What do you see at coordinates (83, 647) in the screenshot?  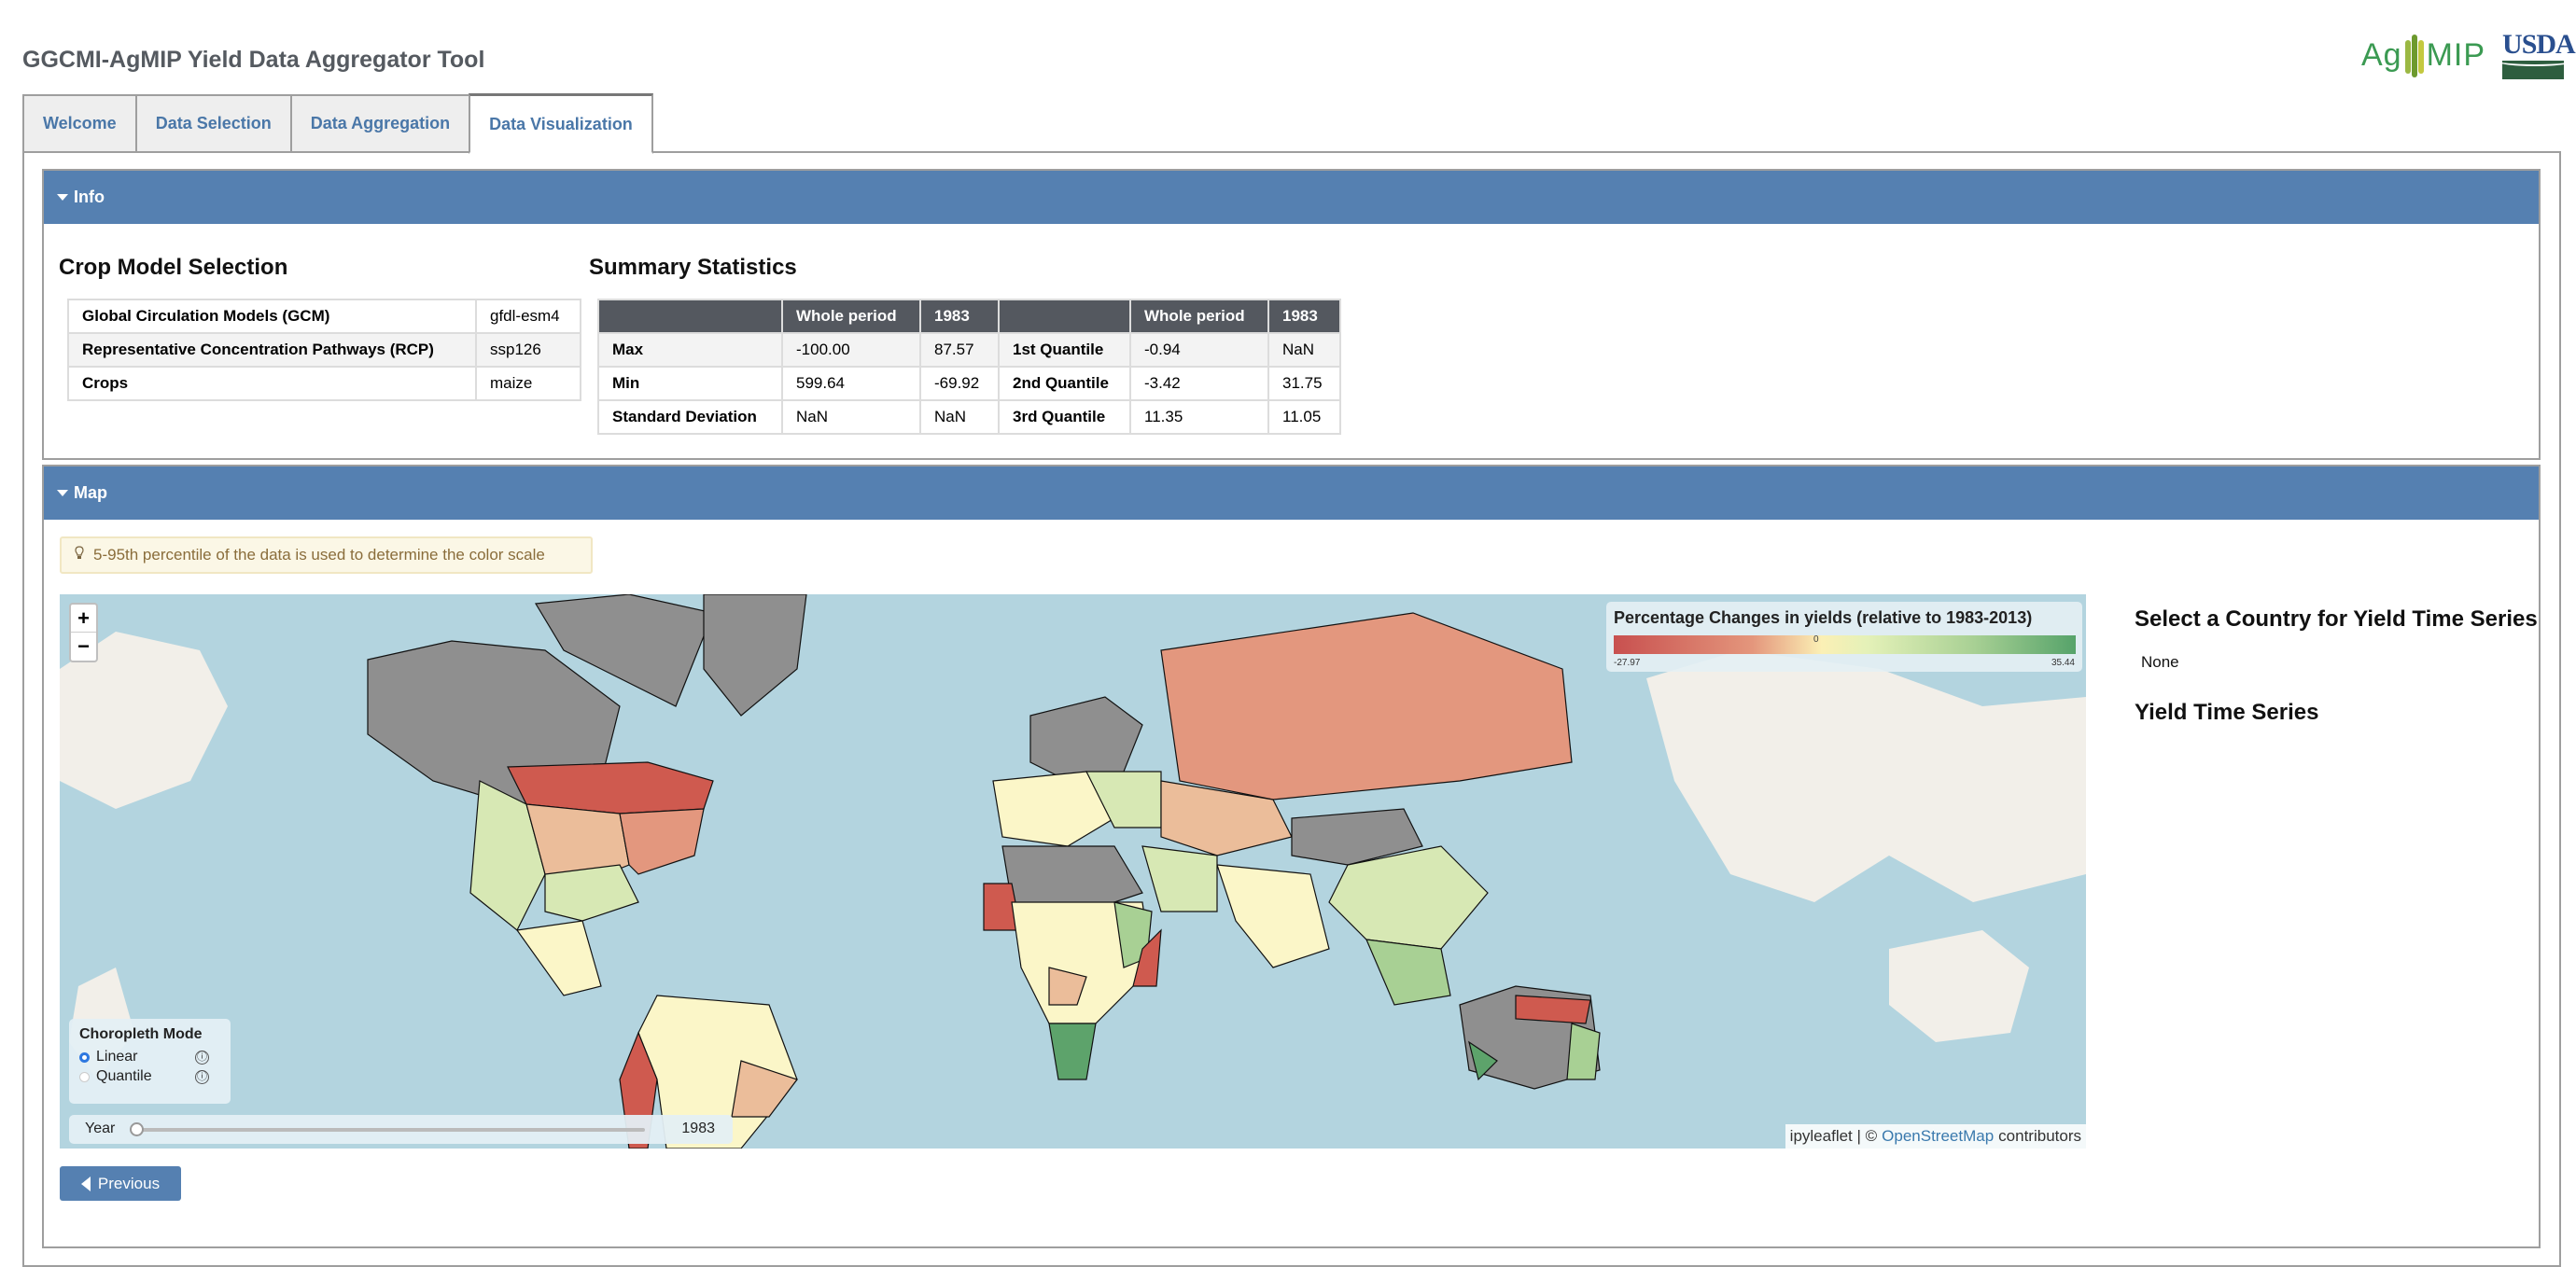 I see `zoom-out-button: −` at bounding box center [83, 647].